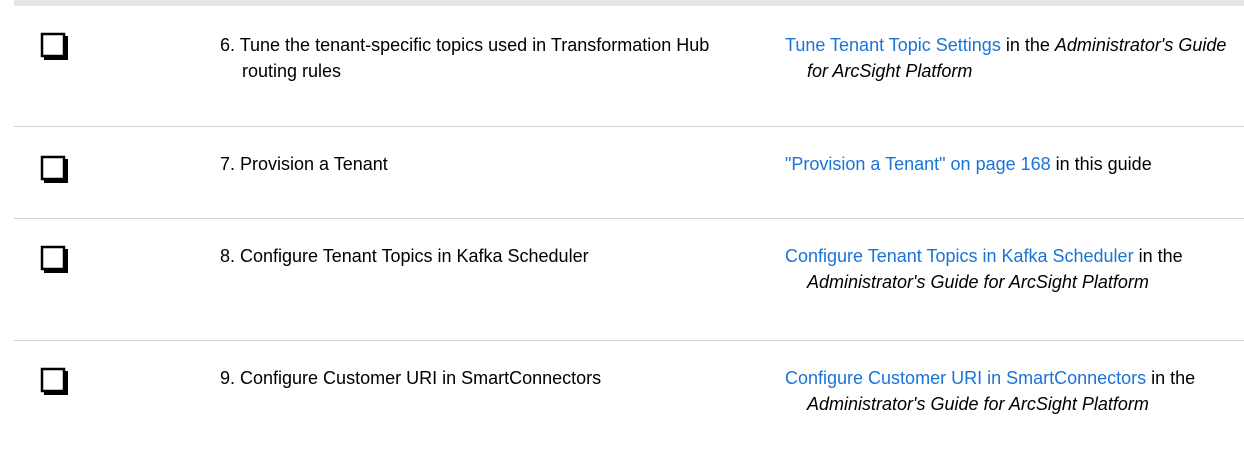 This screenshot has width=1244, height=469. Describe the element at coordinates (893, 45) in the screenshot. I see `reference-link: Tune Tenant Topic Settings` at that location.